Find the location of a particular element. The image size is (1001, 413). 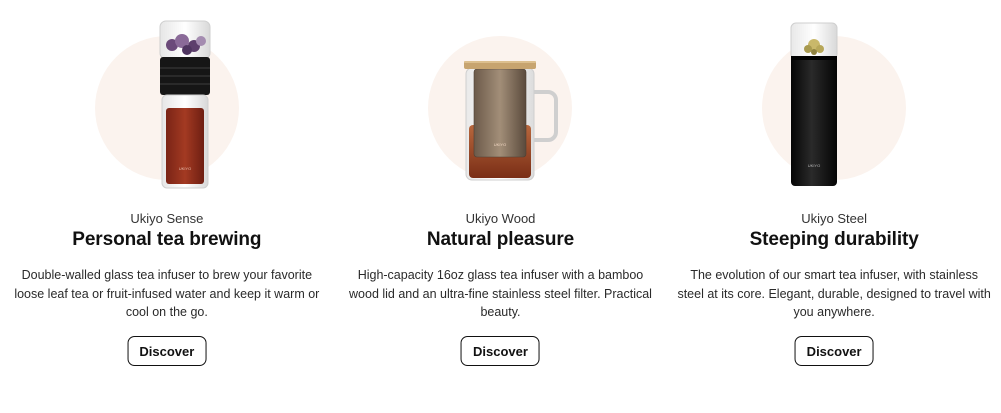

product-title: Natural pleasure is located at coordinates (500, 239).